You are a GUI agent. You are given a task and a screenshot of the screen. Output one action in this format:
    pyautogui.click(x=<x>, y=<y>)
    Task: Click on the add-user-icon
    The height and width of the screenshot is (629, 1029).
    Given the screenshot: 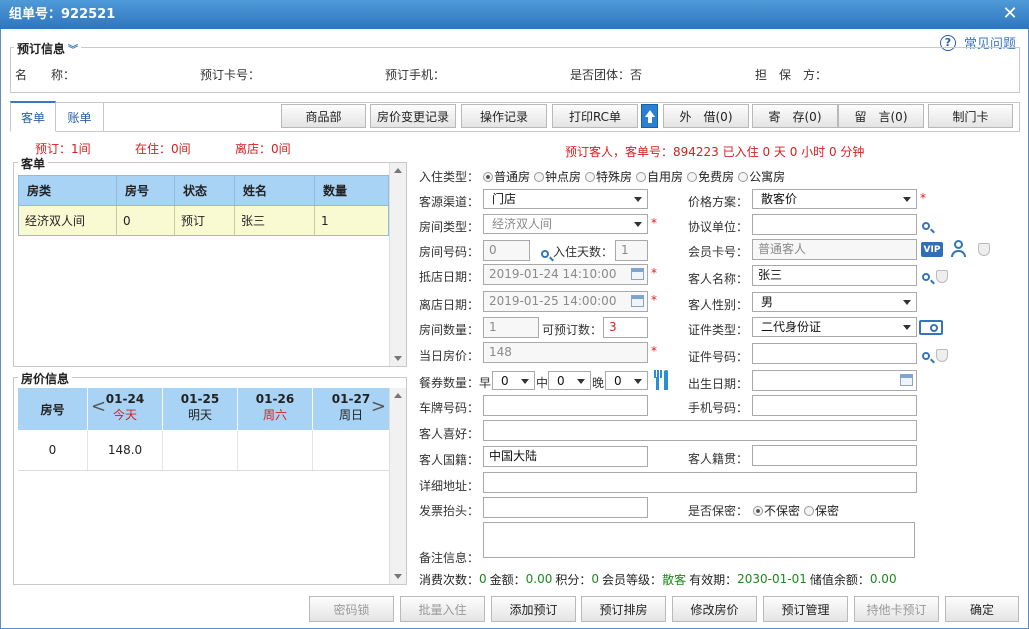 What is the action you would take?
    pyautogui.click(x=959, y=249)
    